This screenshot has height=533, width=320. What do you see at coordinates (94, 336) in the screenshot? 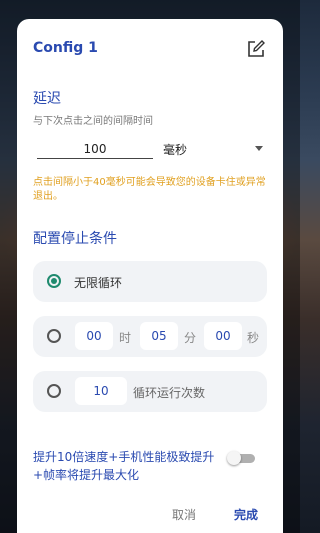
I see `hours-input: 00` at bounding box center [94, 336].